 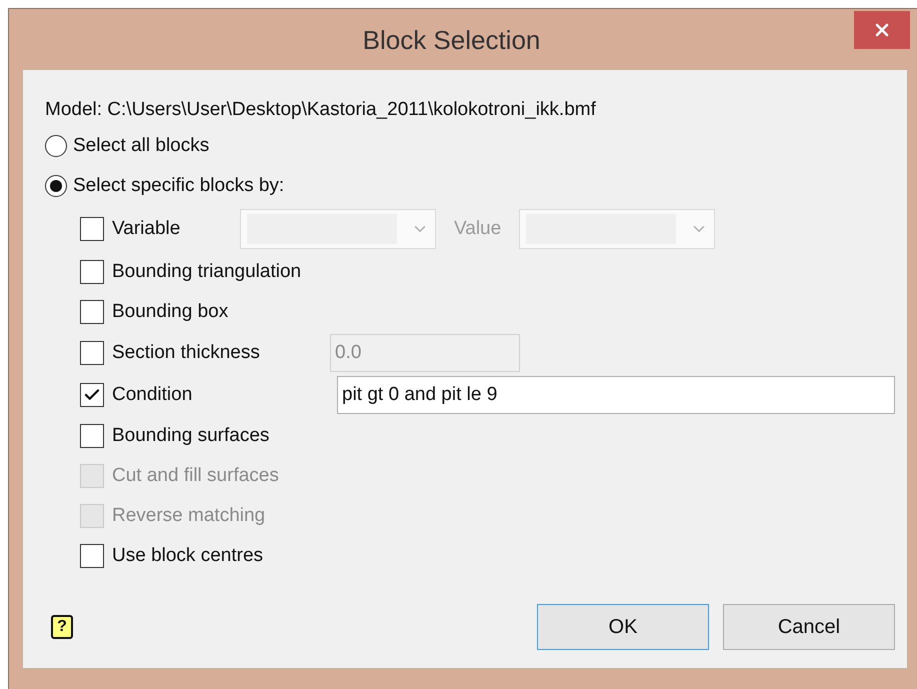 I want to click on help-button: ?, so click(x=62, y=627).